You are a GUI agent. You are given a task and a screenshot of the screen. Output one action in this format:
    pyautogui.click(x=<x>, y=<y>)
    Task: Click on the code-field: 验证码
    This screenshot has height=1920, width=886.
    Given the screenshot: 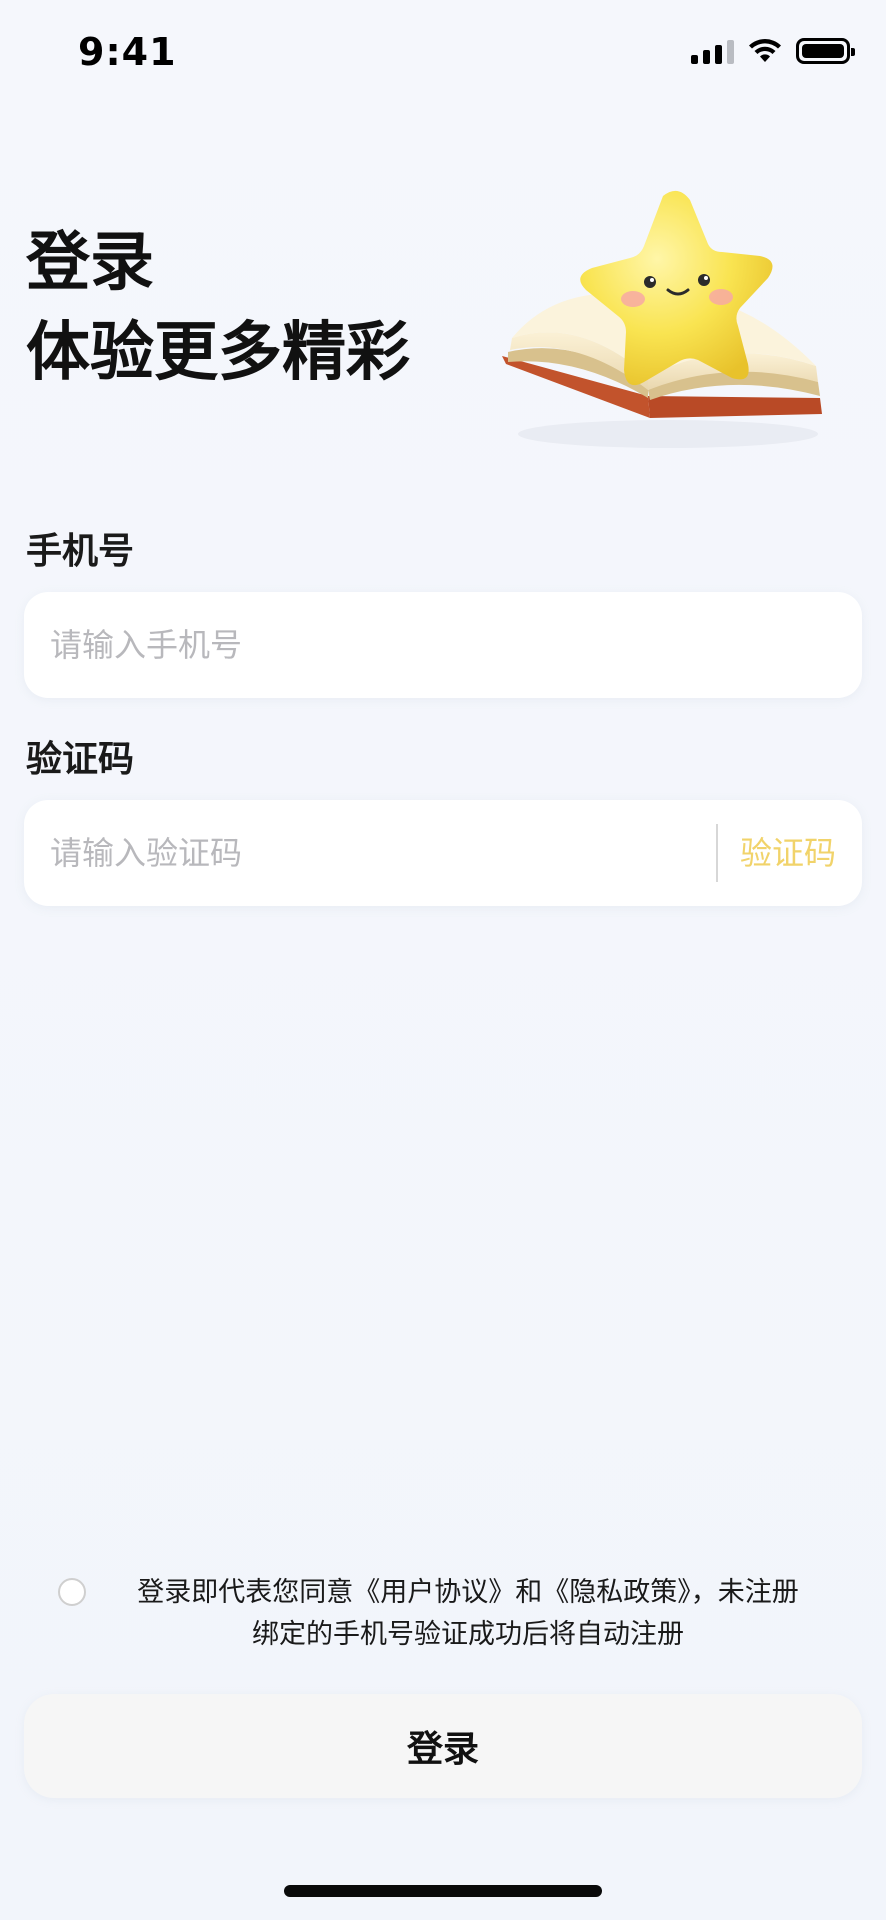 What is the action you would take?
    pyautogui.click(x=443, y=853)
    